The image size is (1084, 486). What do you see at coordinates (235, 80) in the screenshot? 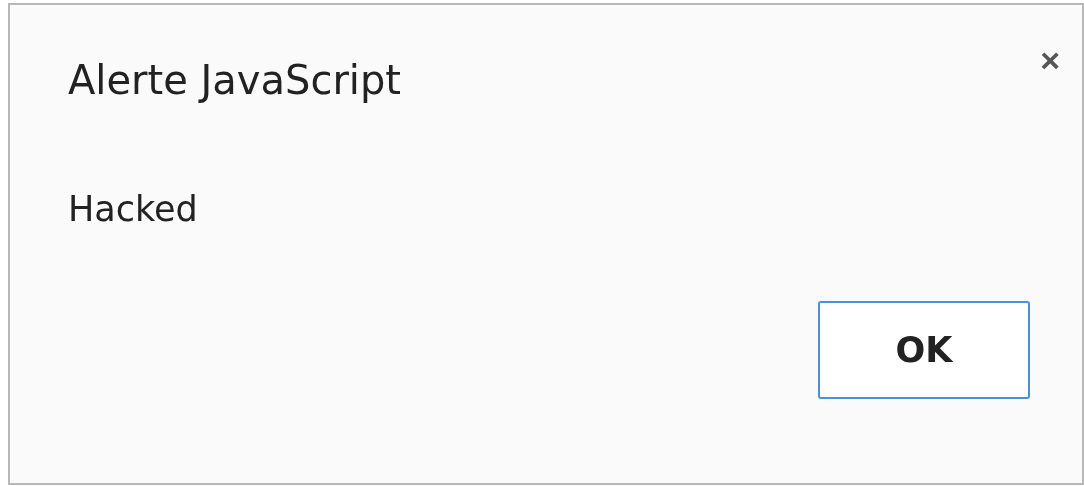
I see `dialog-title: Alerte JavaScript` at bounding box center [235, 80].